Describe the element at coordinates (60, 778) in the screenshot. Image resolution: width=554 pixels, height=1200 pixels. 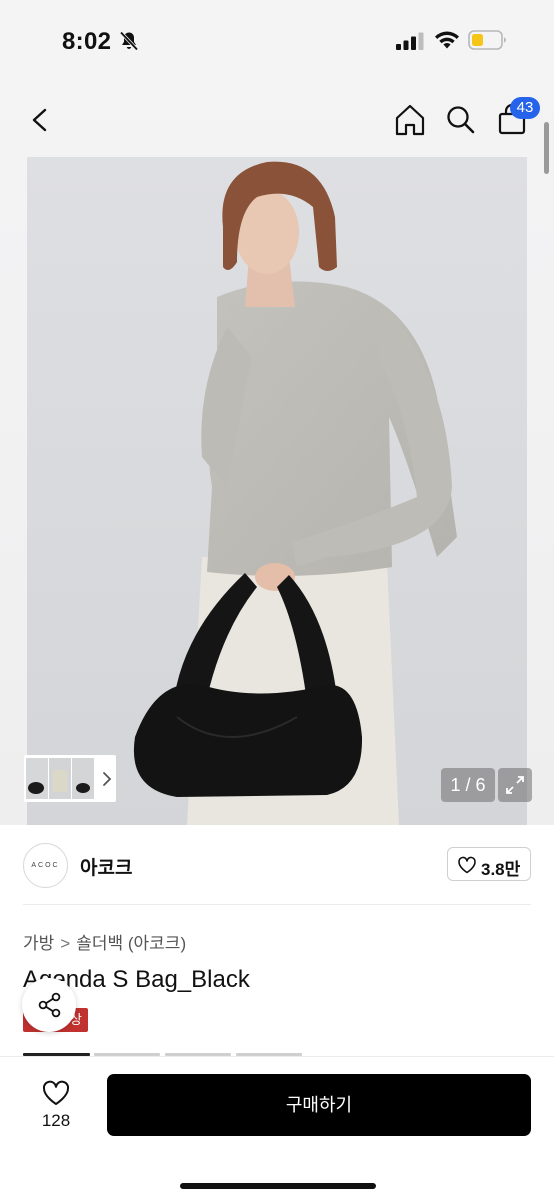
I see `thumbnail-images` at that location.